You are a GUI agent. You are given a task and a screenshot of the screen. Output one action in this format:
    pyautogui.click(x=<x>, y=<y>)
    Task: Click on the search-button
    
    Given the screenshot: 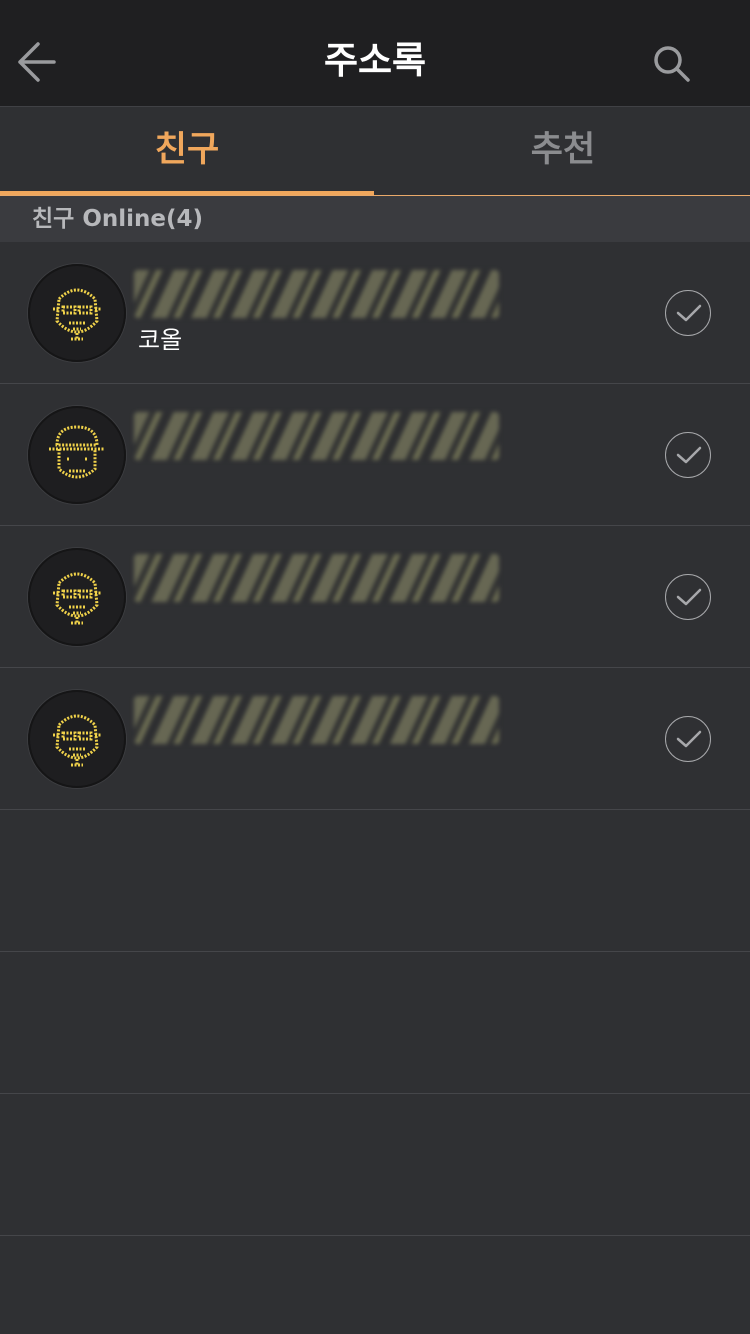 What is the action you would take?
    pyautogui.click(x=672, y=64)
    